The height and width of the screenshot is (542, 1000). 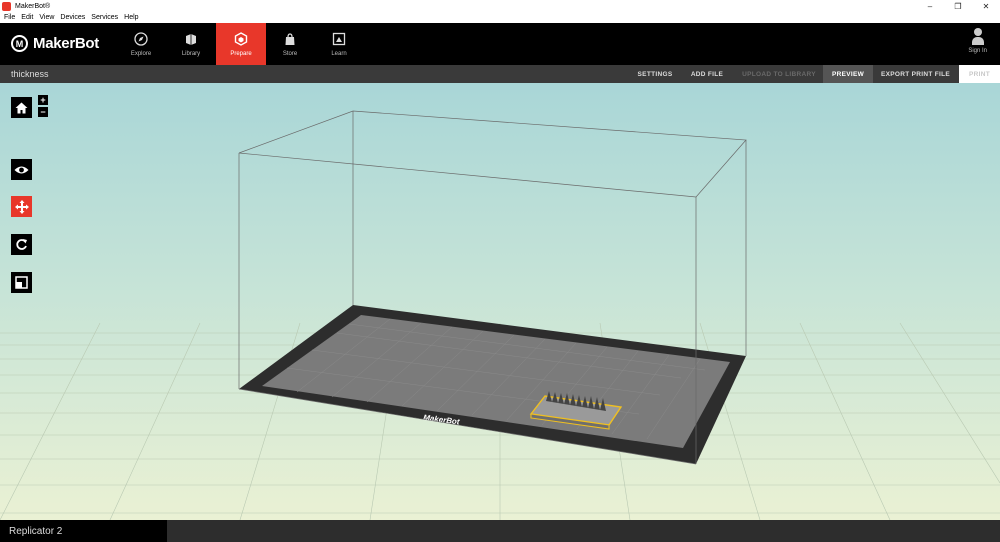 I want to click on project-name: thickness, so click(x=30, y=74).